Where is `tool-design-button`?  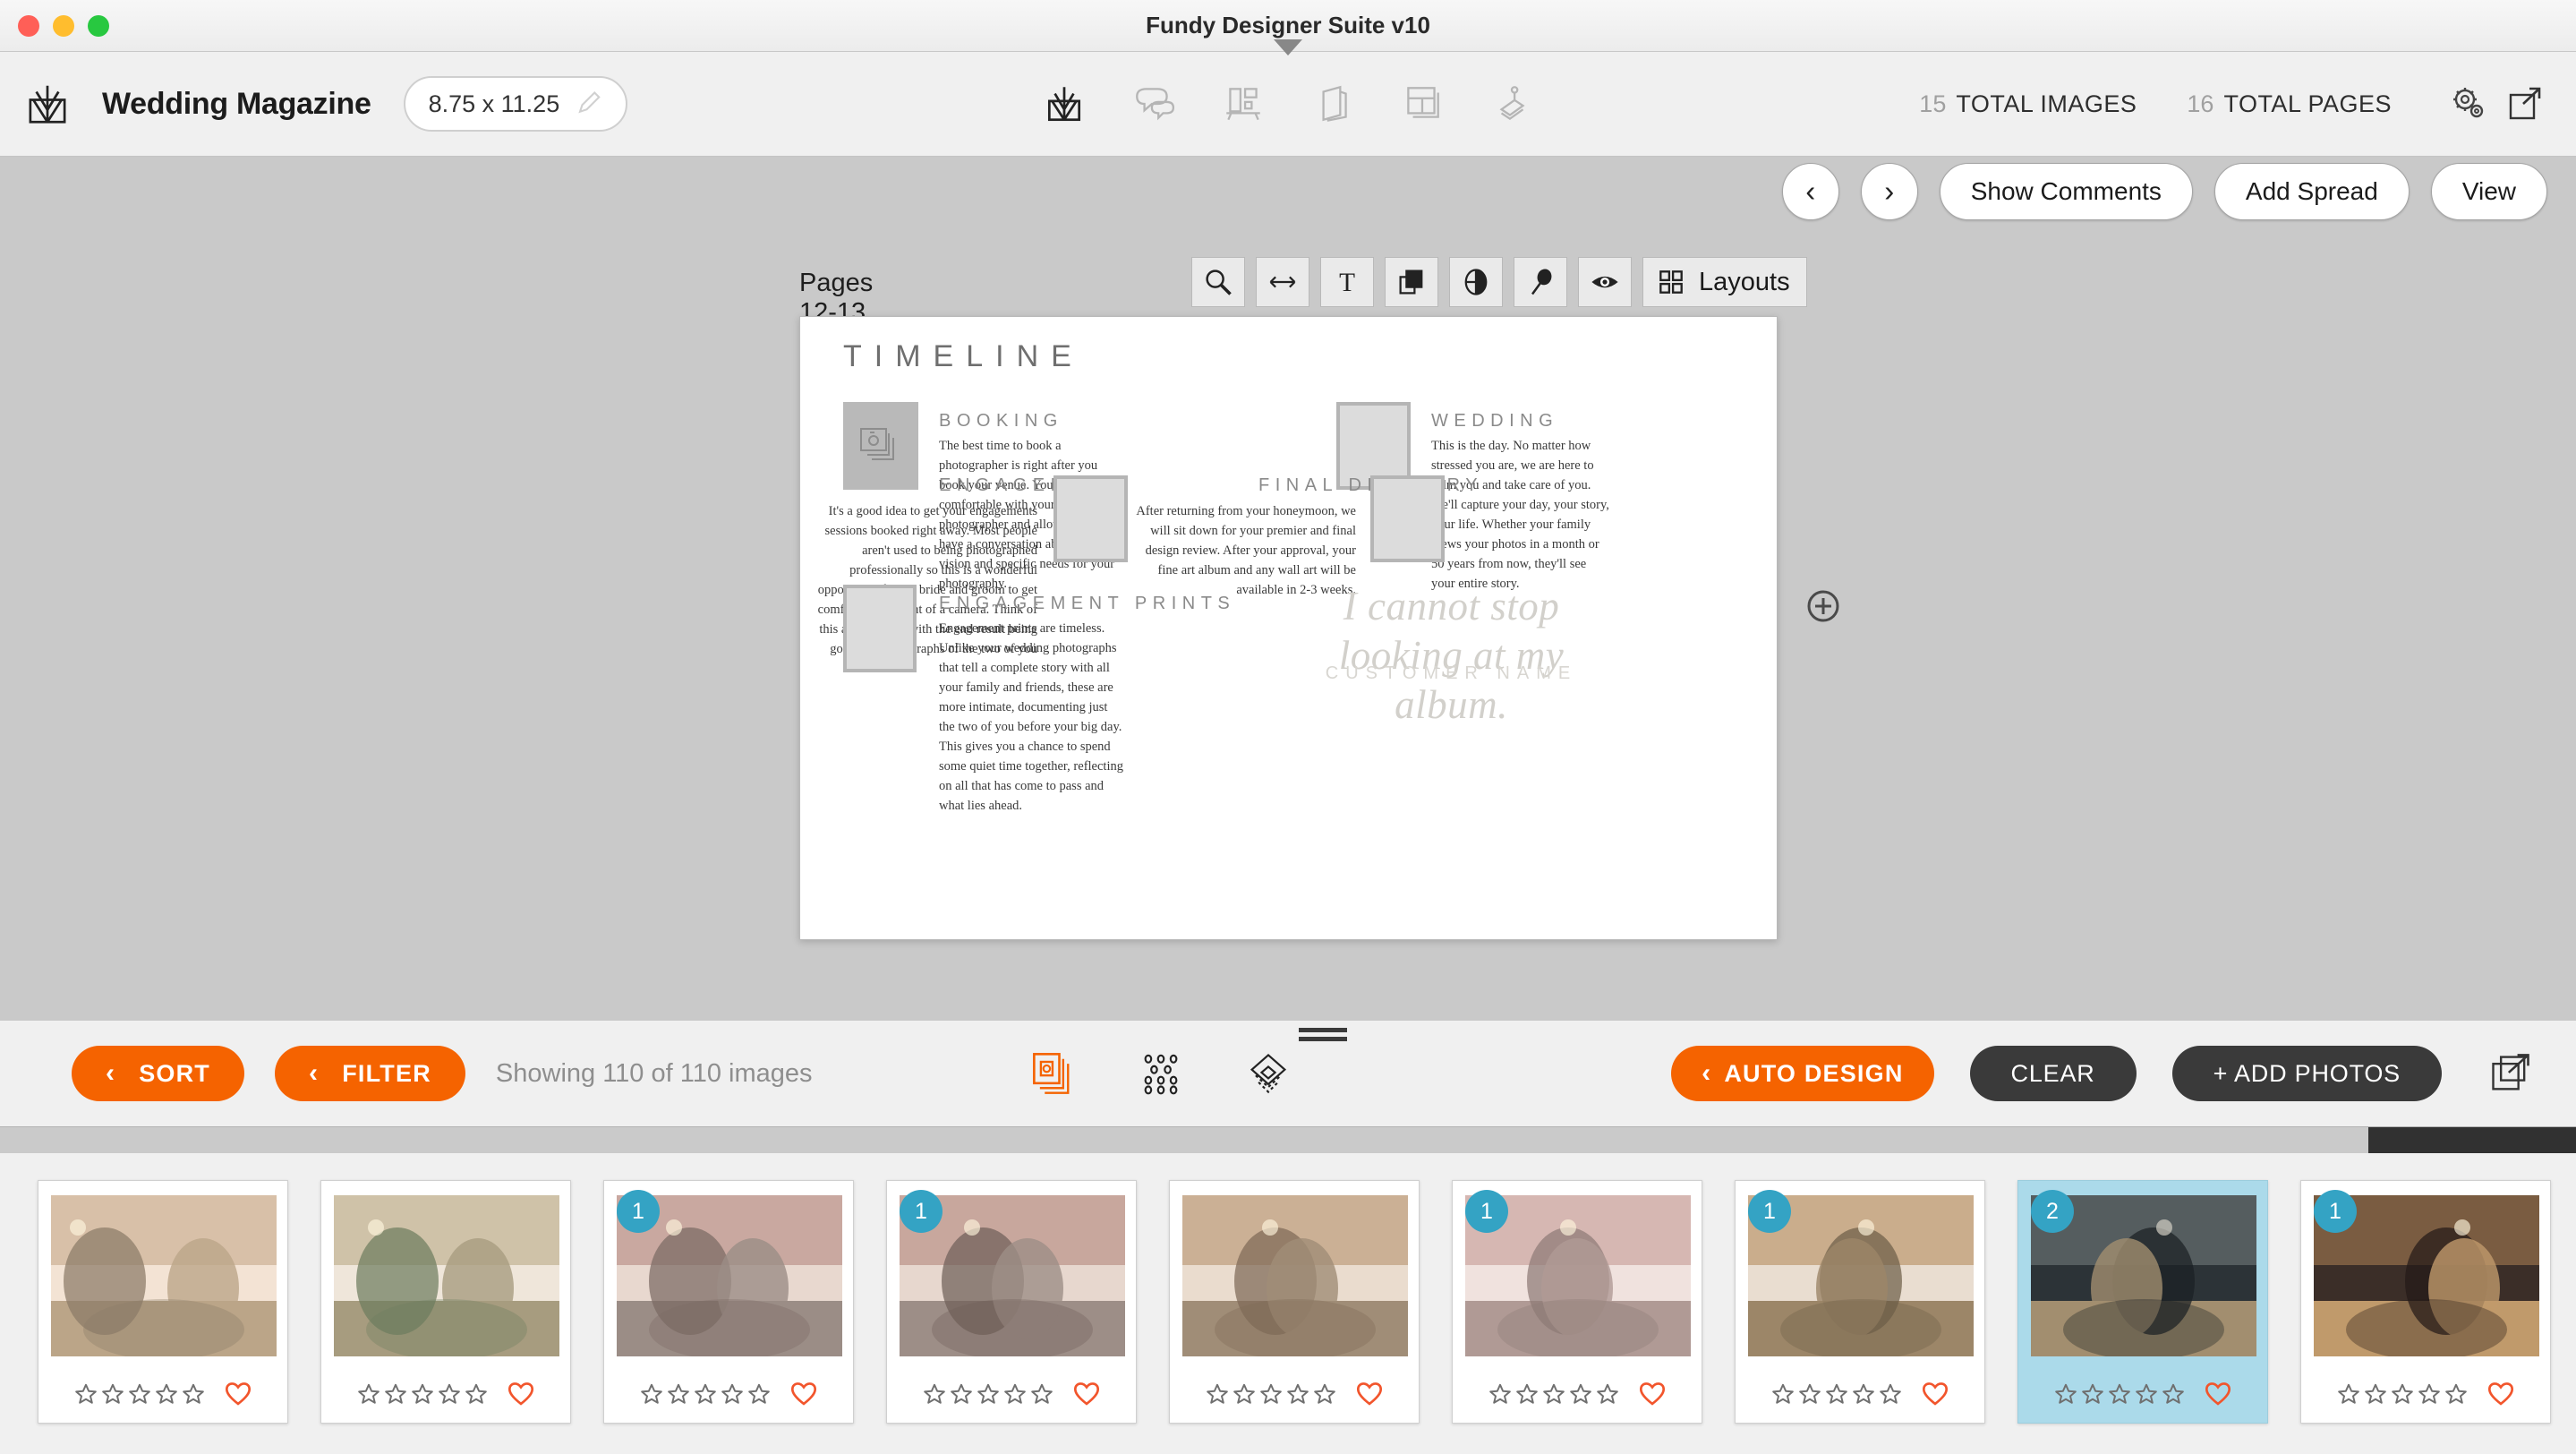 tool-design-button is located at coordinates (1064, 104).